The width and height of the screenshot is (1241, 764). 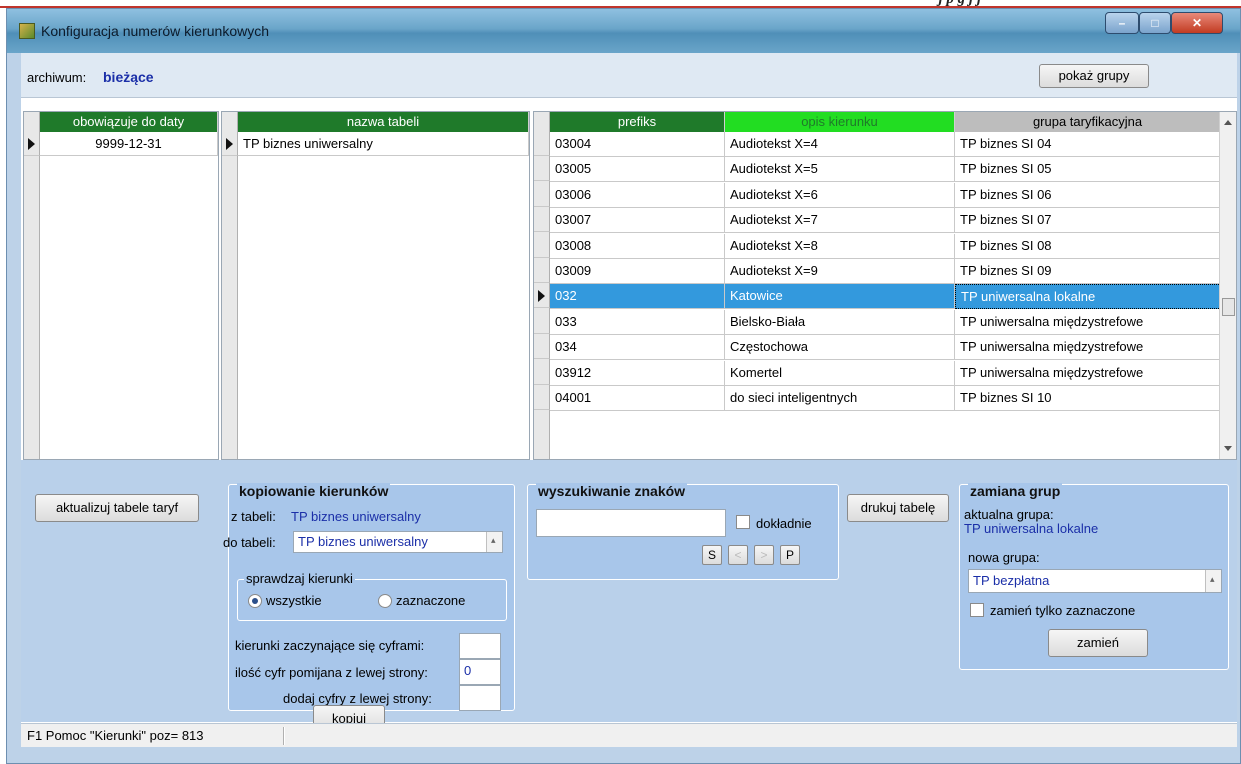 I want to click on cell-prefix: 033, so click(x=637, y=322).